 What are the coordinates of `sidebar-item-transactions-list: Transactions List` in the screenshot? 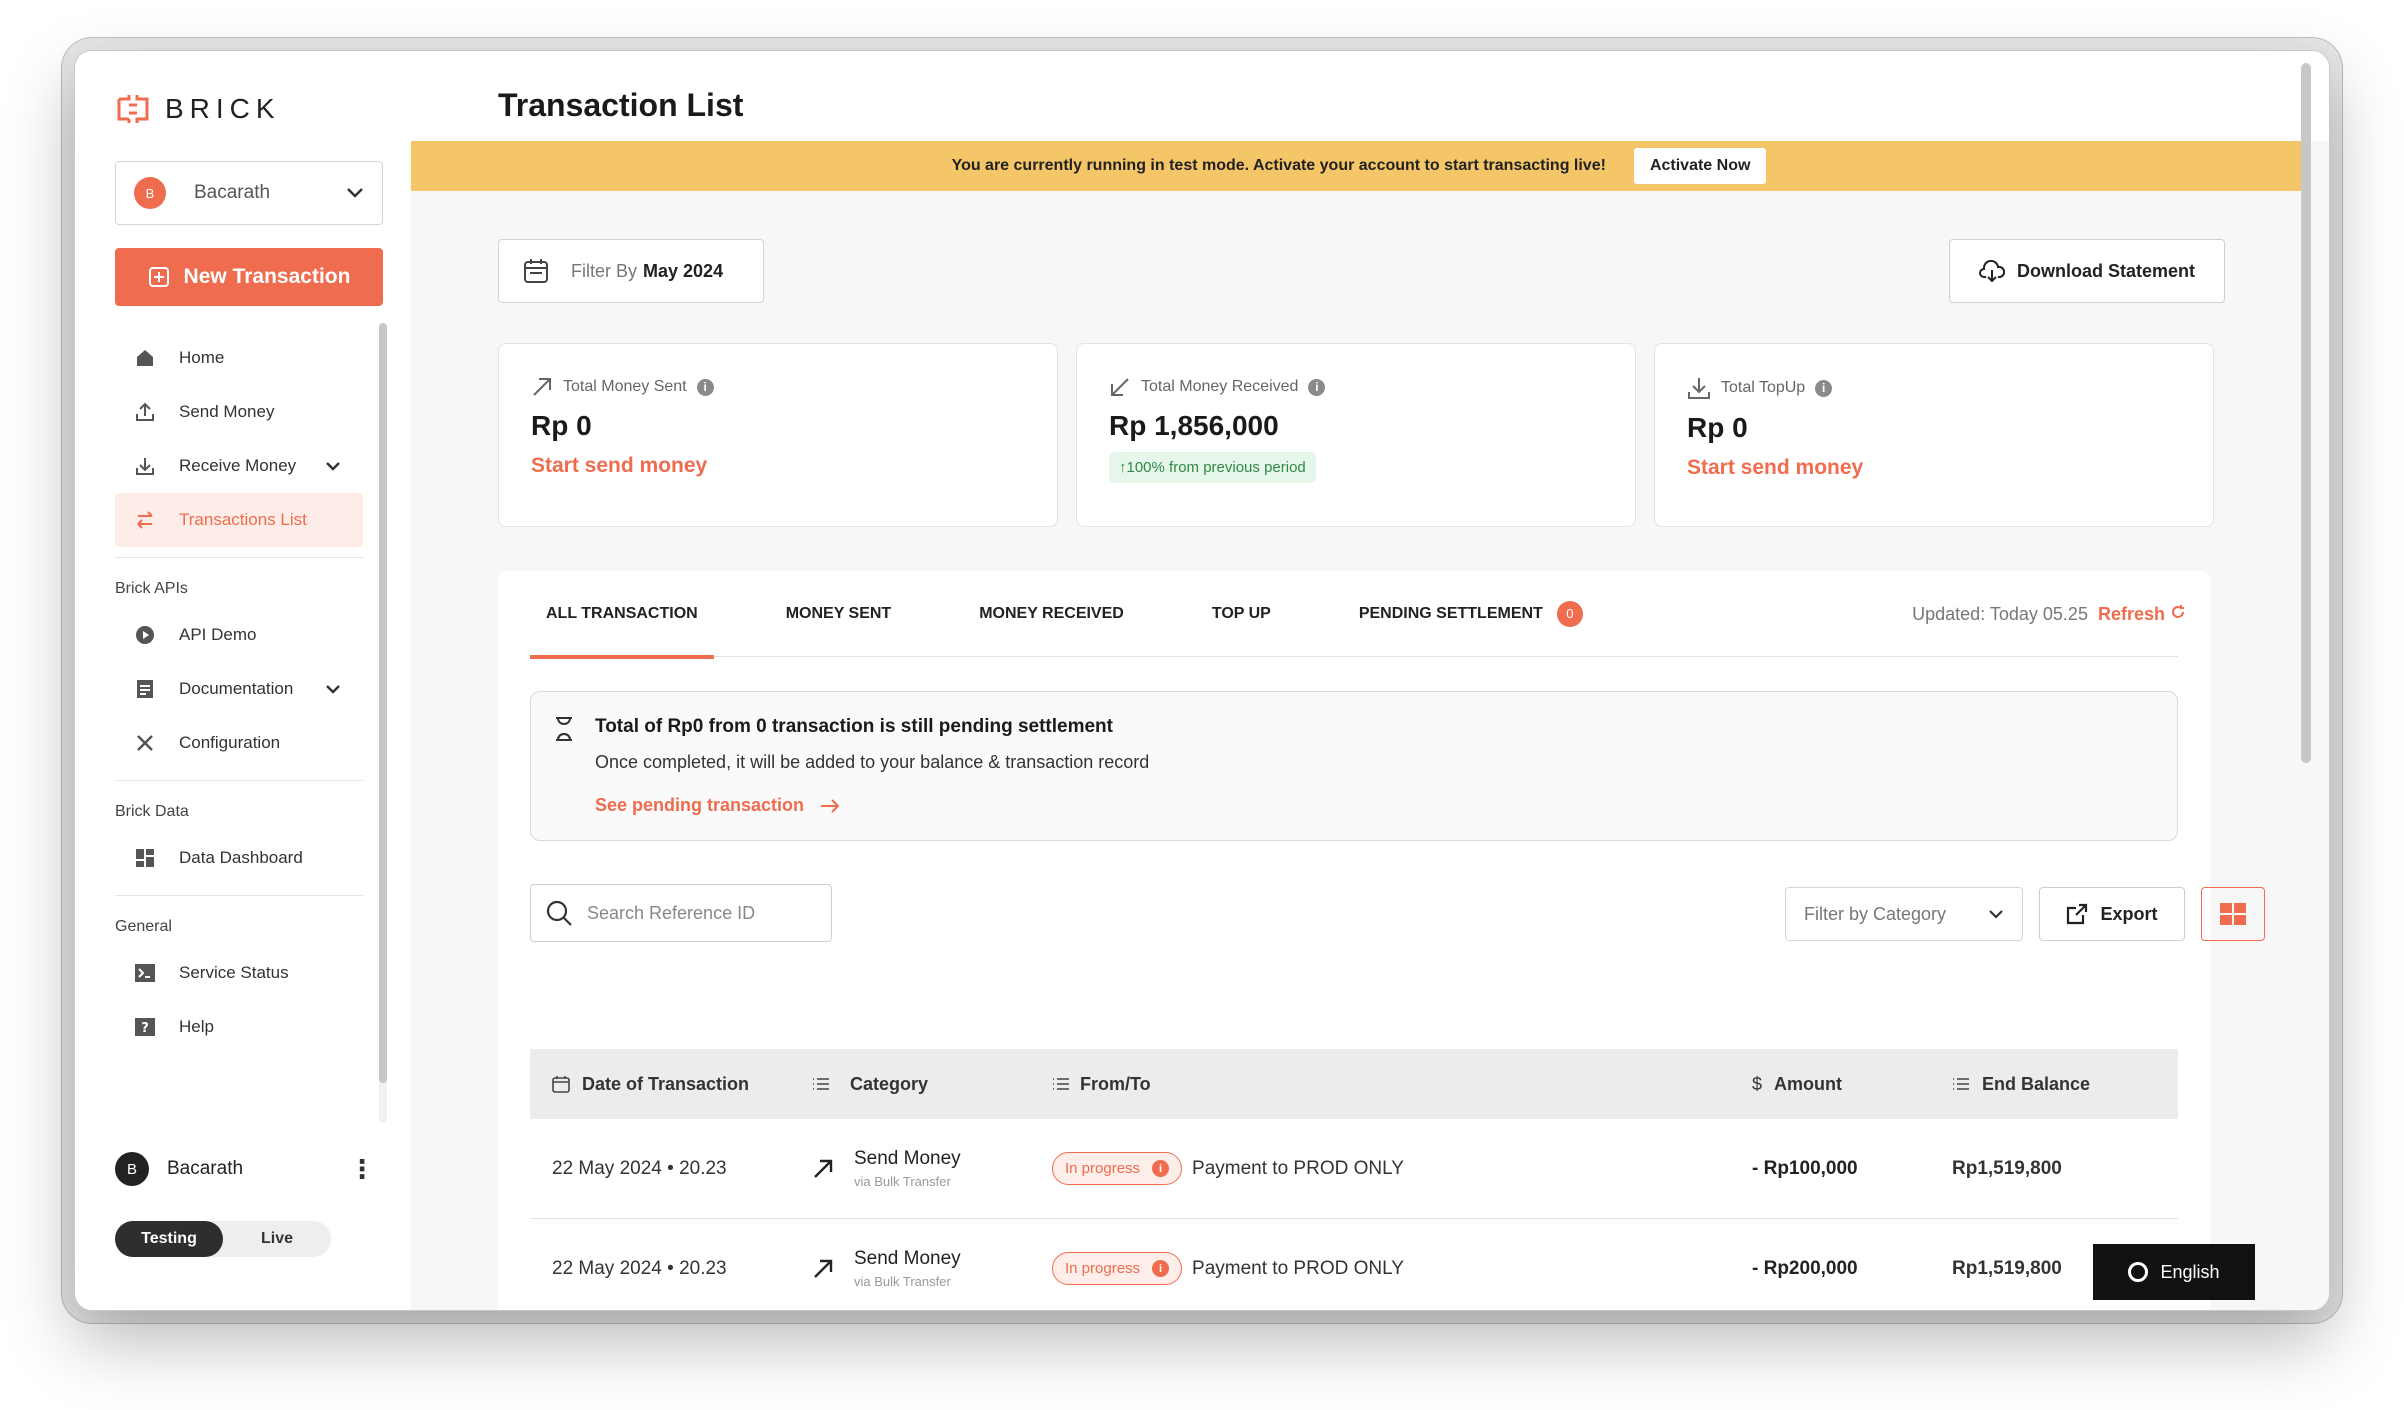 It's located at (239, 520).